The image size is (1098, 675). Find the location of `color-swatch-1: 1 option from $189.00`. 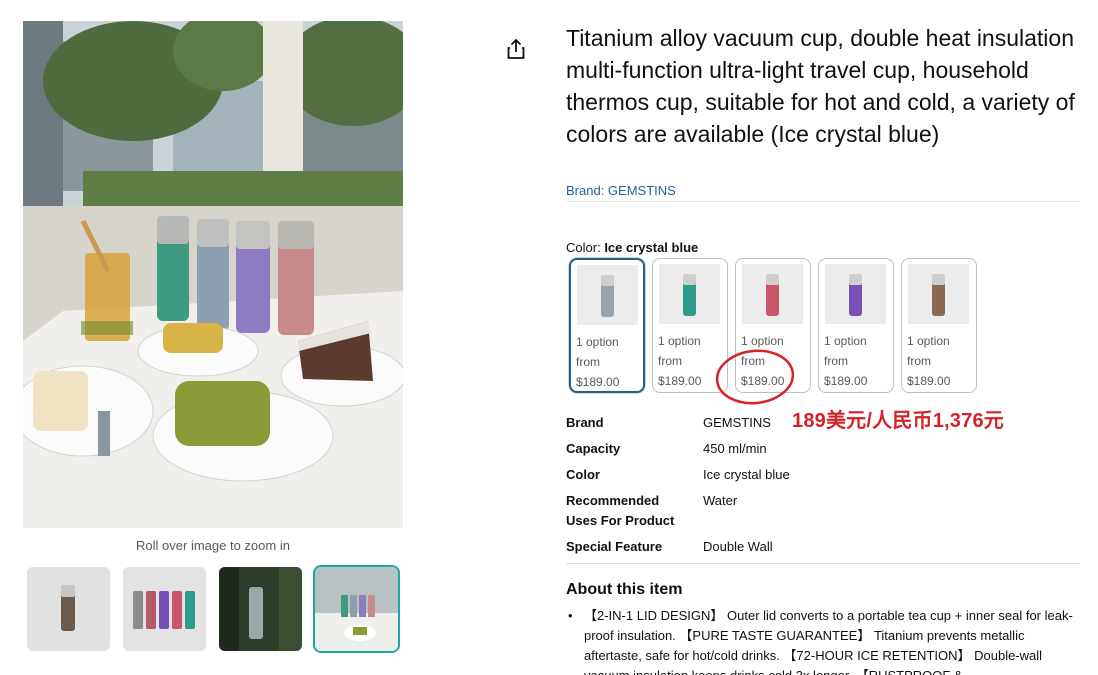

color-swatch-1: 1 option from $189.00 is located at coordinates (607, 325).